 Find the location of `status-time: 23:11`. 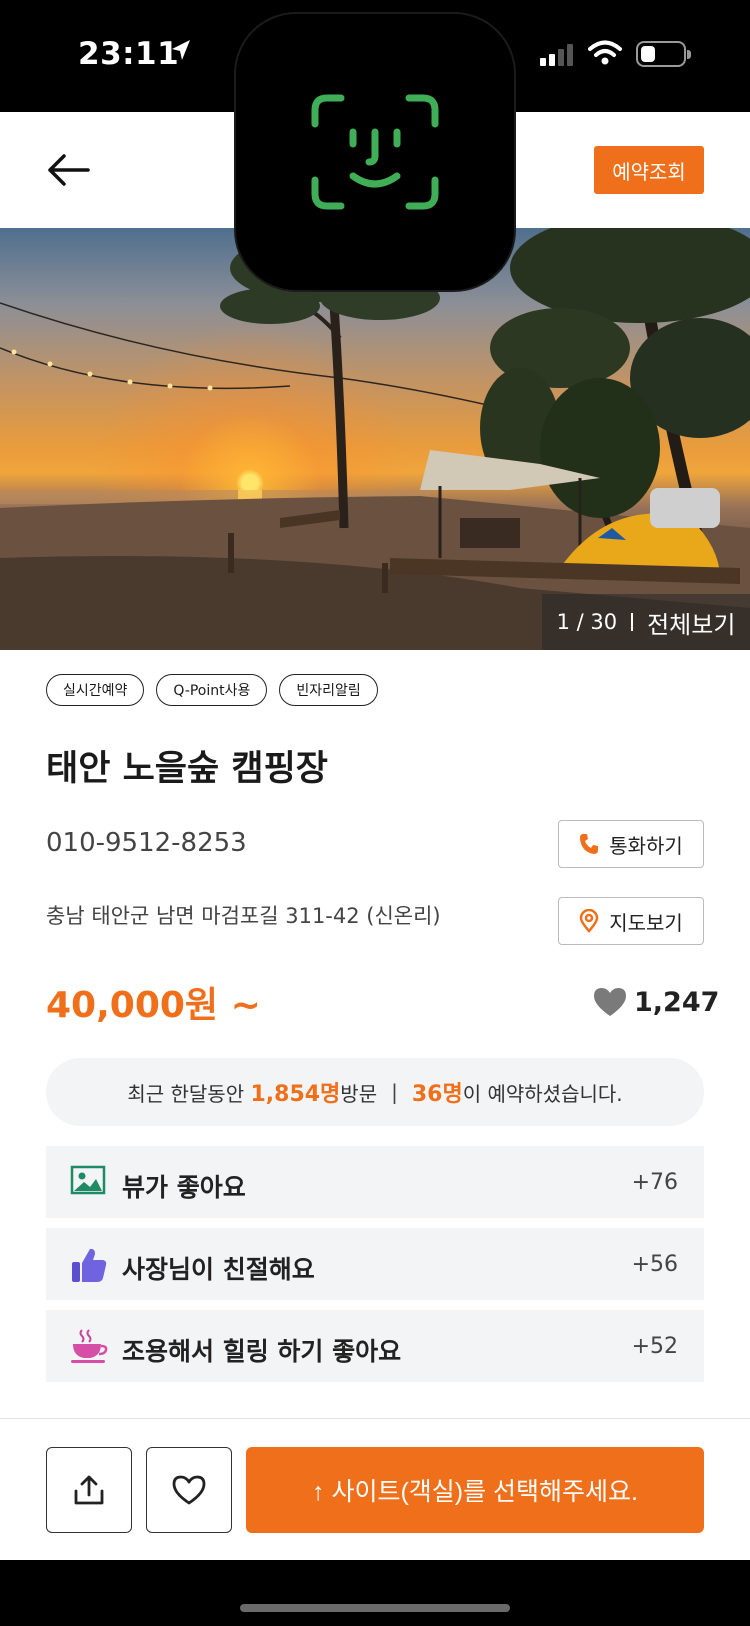

status-time: 23:11 is located at coordinates (129, 54).